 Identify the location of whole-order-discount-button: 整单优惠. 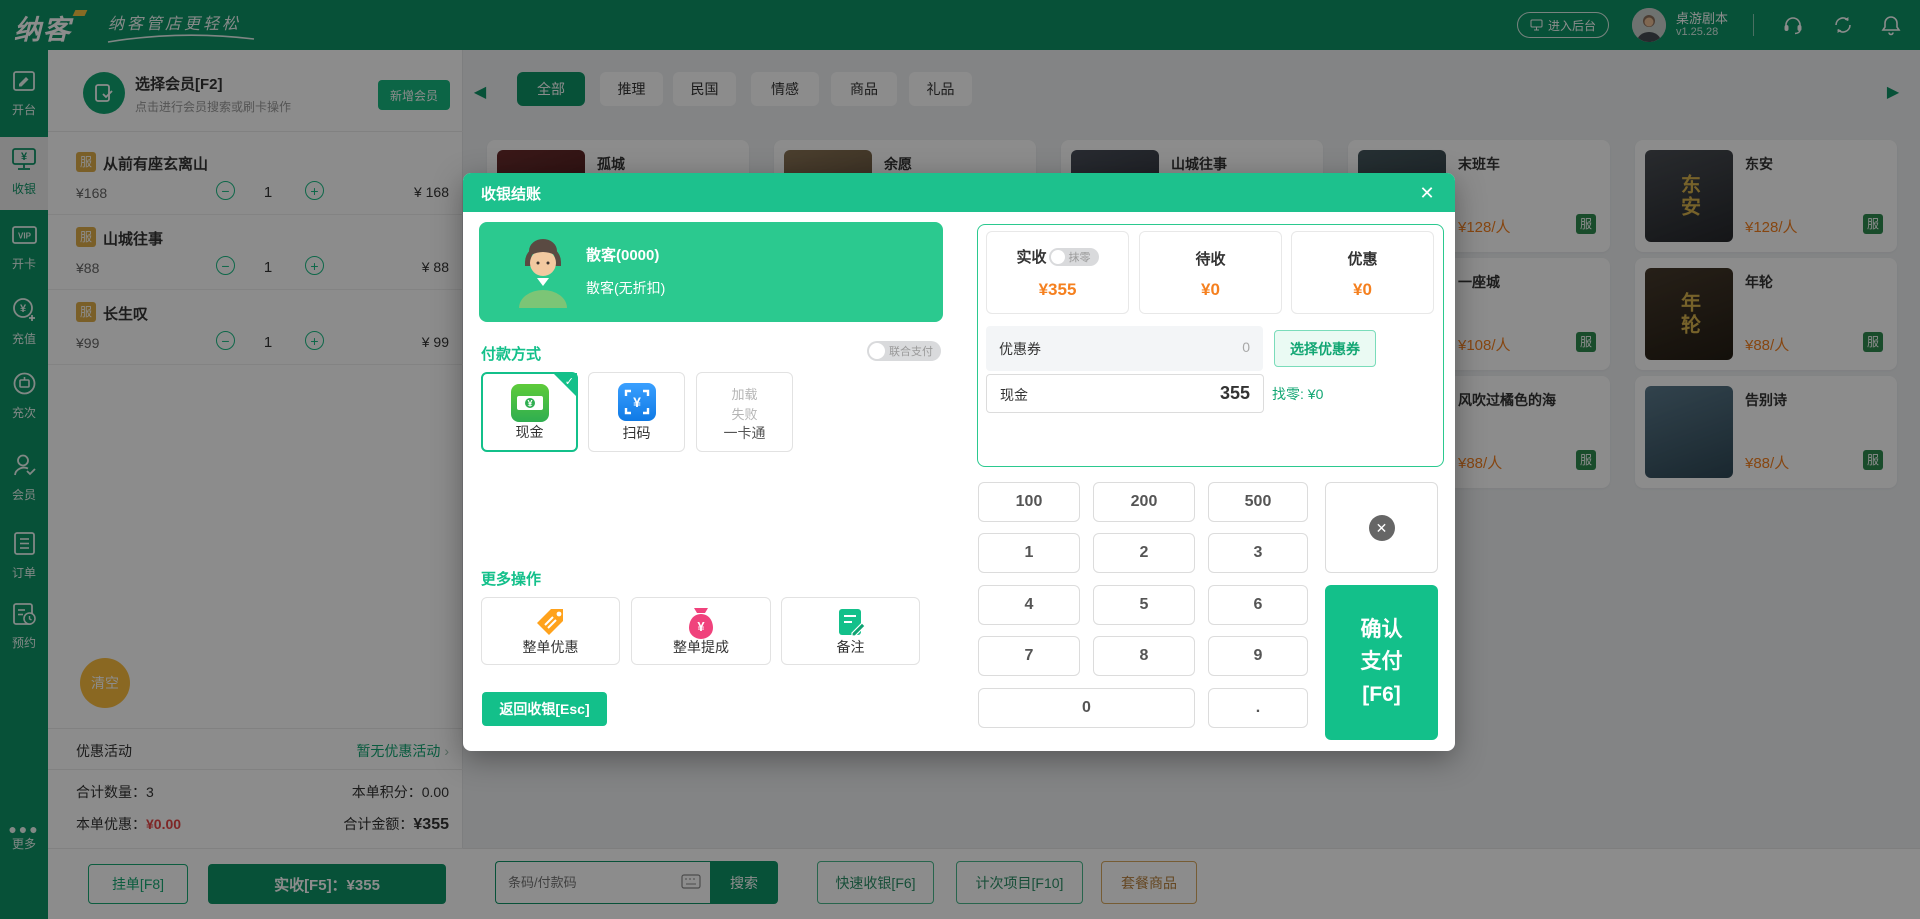
(550, 631).